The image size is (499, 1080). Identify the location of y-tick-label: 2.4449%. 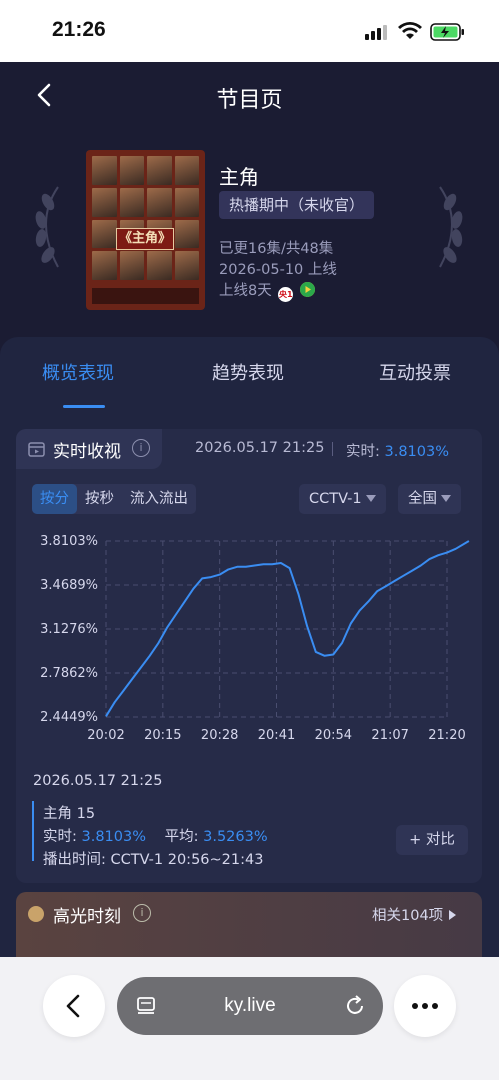
(69, 717).